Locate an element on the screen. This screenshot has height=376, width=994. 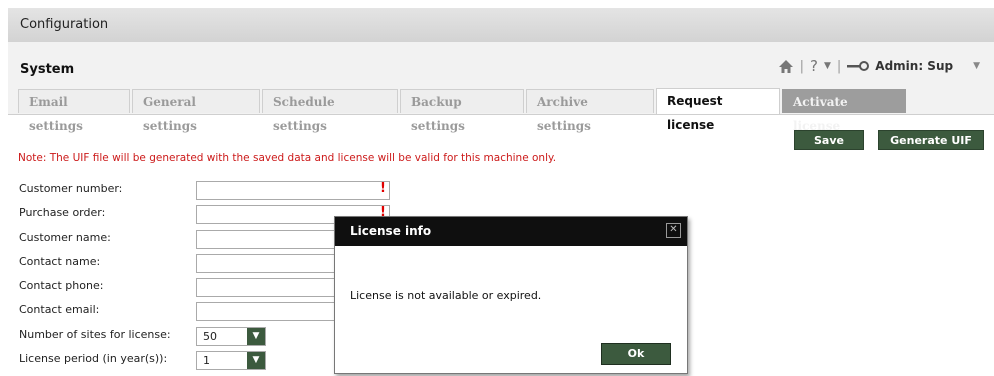
contact-email-label: Contact email: is located at coordinates (59, 309).